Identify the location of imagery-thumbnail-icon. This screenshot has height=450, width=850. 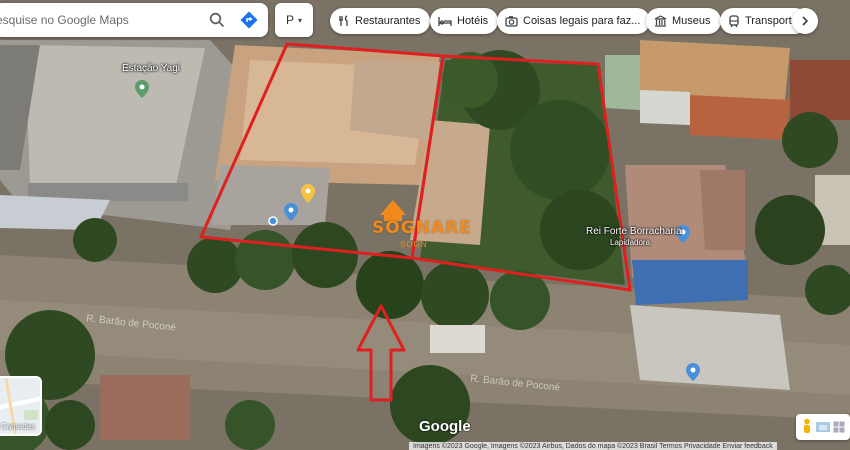
(822, 427).